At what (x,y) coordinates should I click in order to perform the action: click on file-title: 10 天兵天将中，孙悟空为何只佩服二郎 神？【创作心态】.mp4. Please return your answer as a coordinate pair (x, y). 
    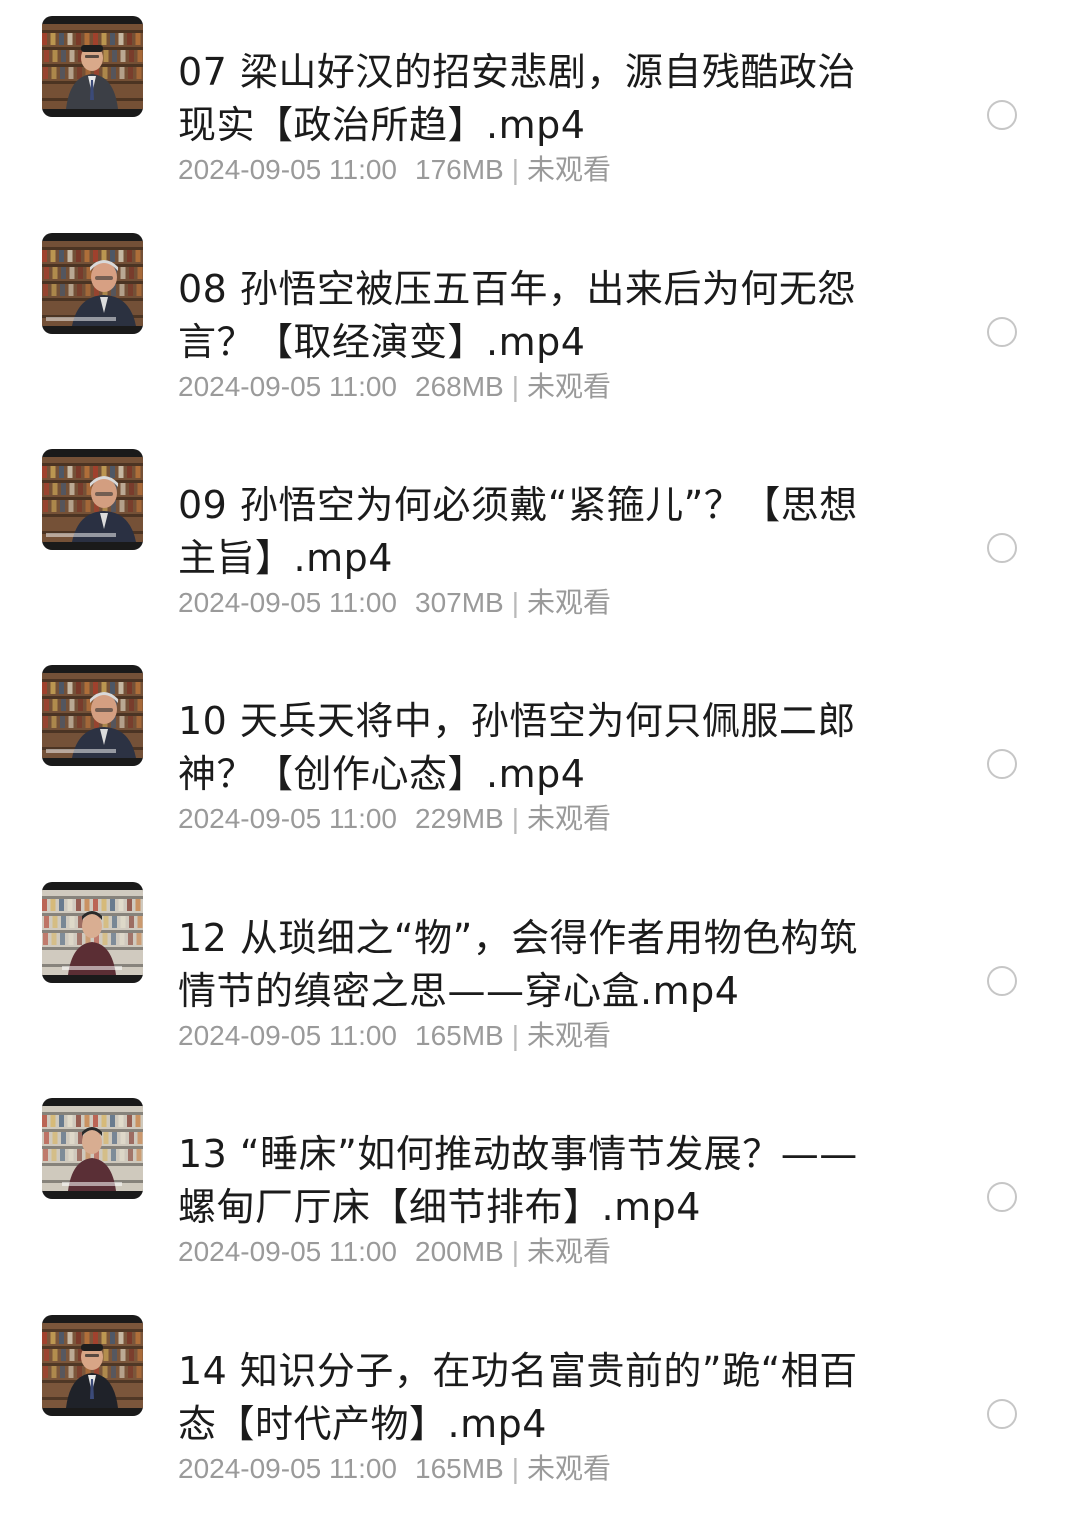
    Looking at the image, I should click on (528, 748).